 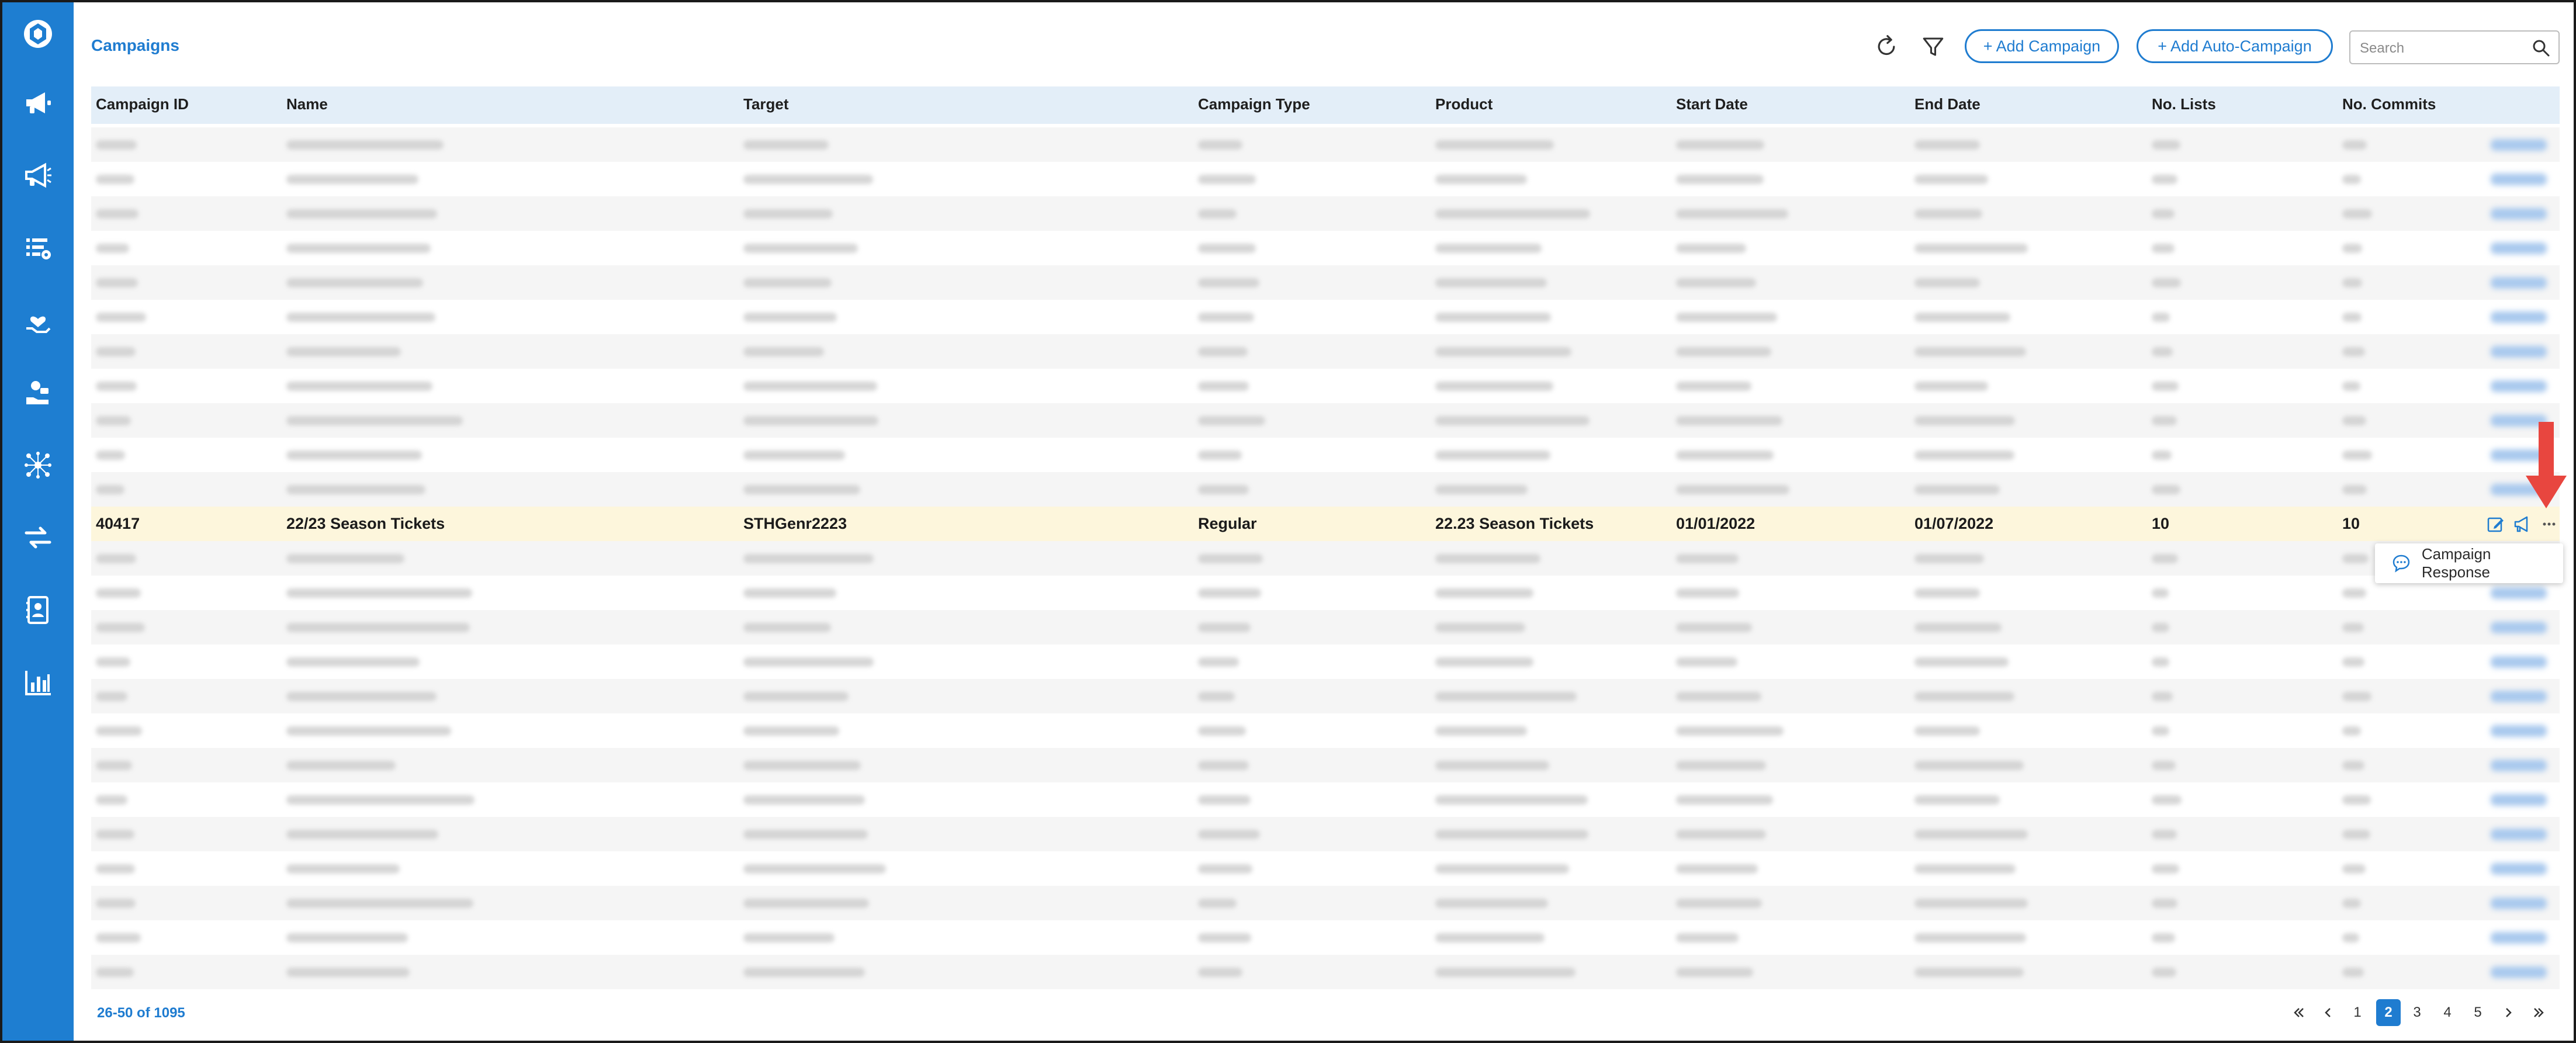 What do you see at coordinates (2541, 48) in the screenshot?
I see `search-icon` at bounding box center [2541, 48].